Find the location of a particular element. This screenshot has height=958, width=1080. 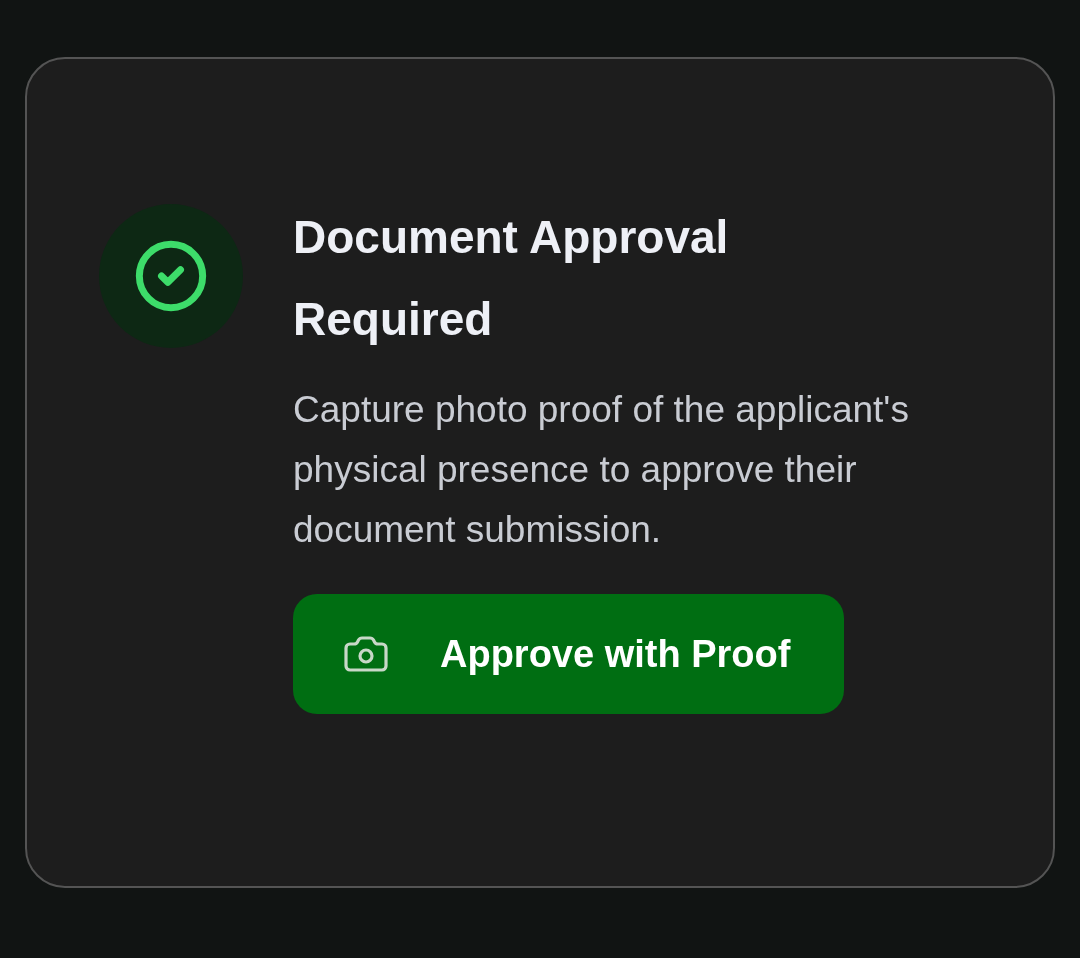

card-title: Document Approval Required is located at coordinates (511, 278).